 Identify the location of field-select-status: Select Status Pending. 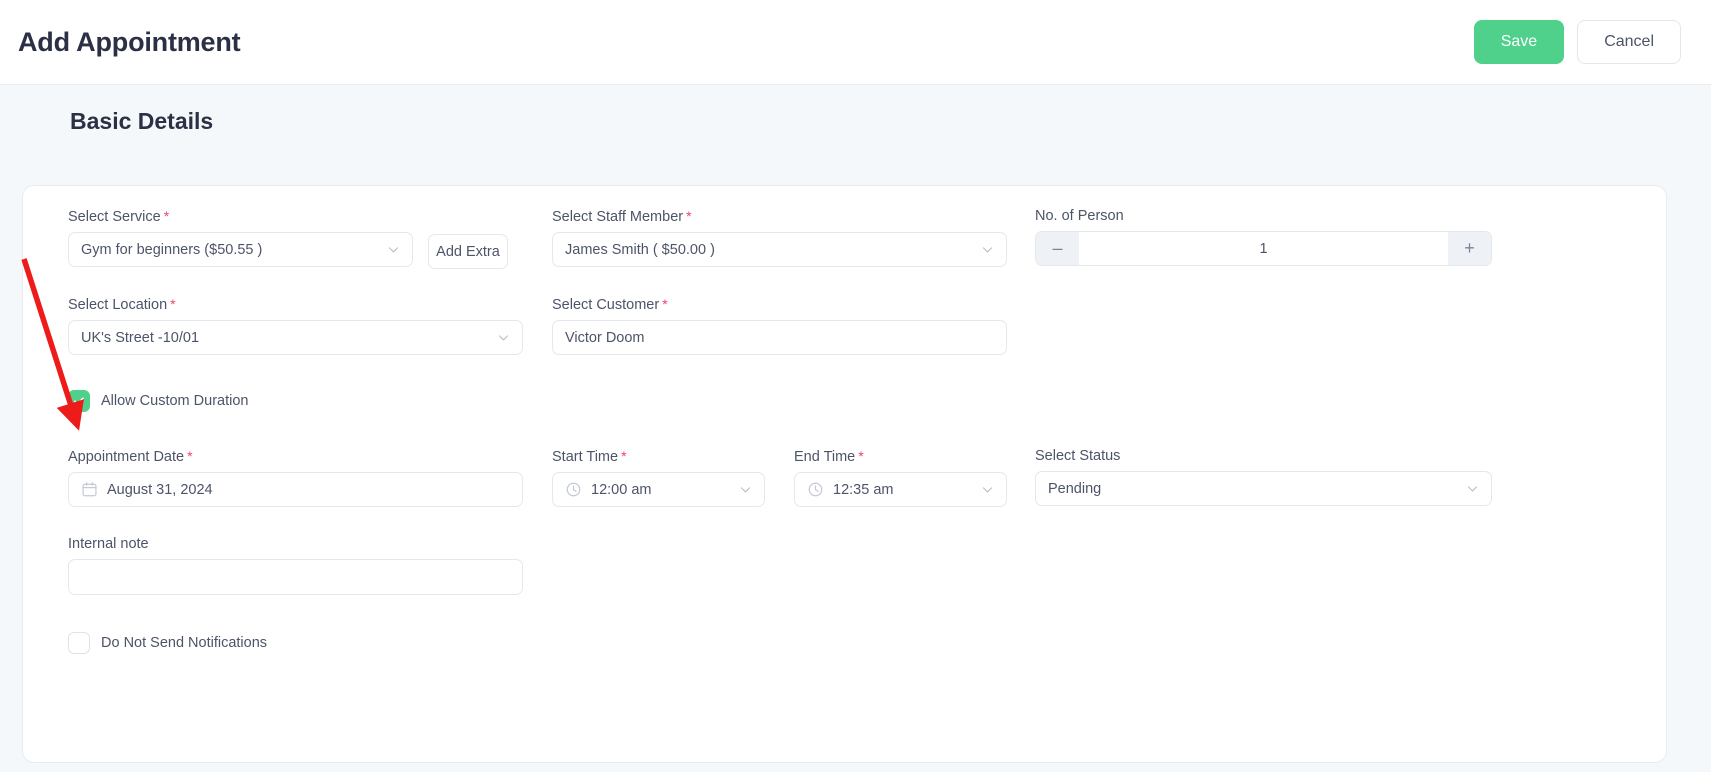
(1263, 477).